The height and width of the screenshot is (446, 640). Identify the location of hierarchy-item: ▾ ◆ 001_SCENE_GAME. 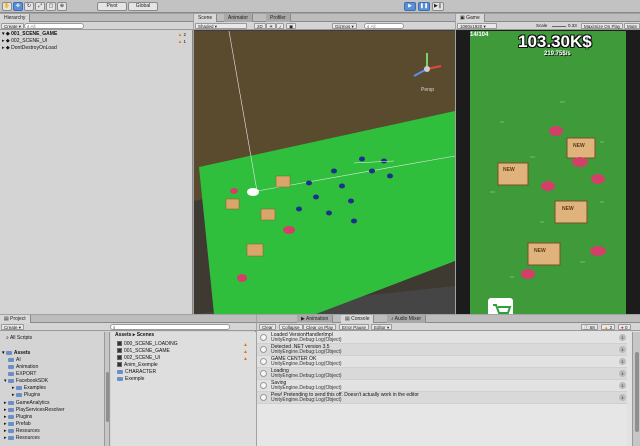
(29, 34).